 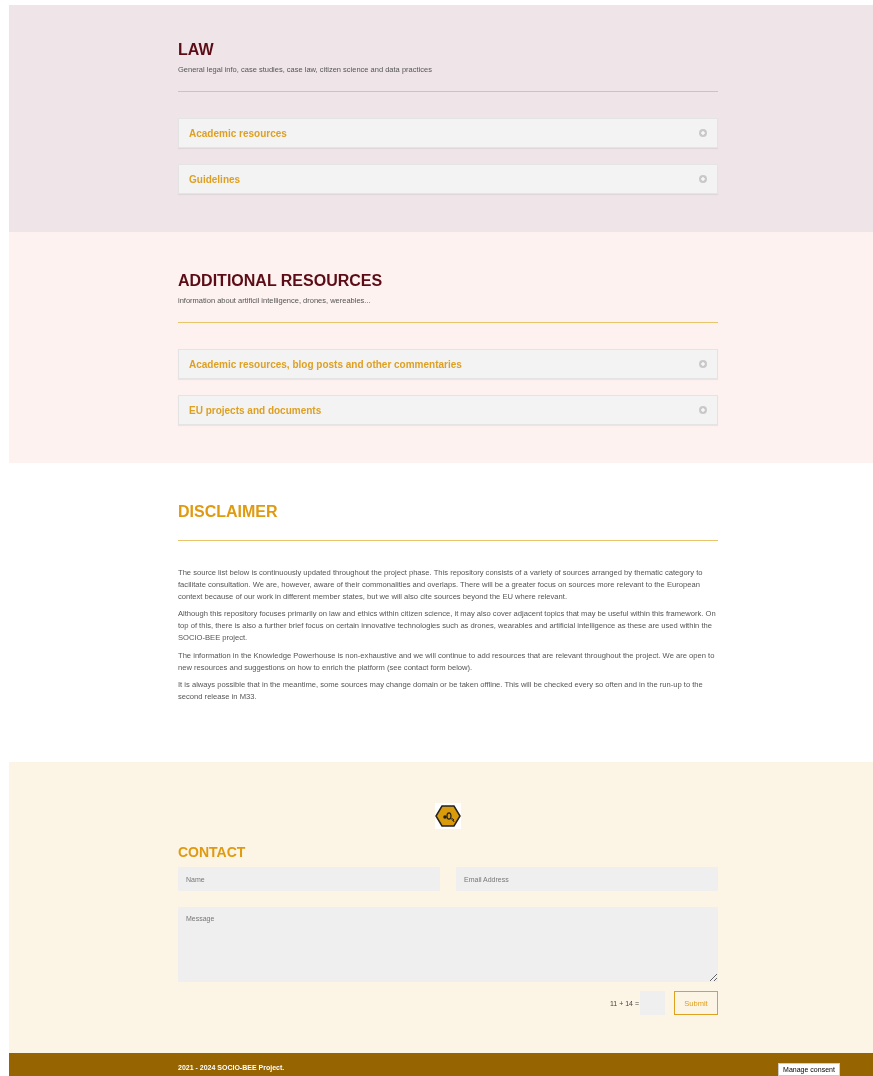 What do you see at coordinates (228, 512) in the screenshot?
I see `section-title: DISCLAIMER` at bounding box center [228, 512].